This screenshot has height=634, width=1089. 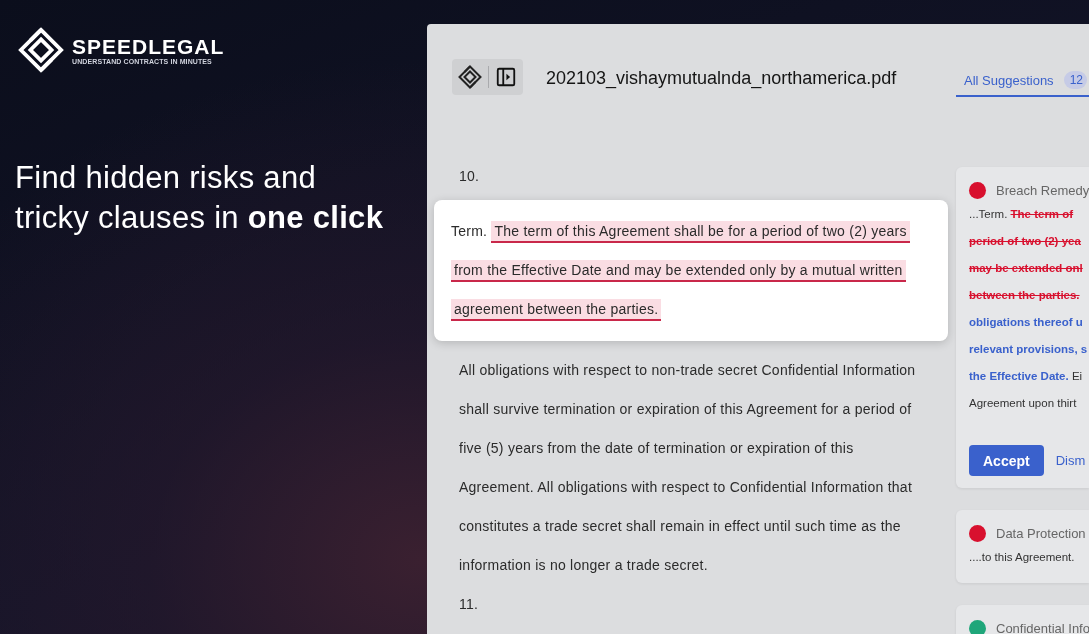 What do you see at coordinates (691, 309) in the screenshot?
I see `highlighted-clause: agreement between the parties.` at bounding box center [691, 309].